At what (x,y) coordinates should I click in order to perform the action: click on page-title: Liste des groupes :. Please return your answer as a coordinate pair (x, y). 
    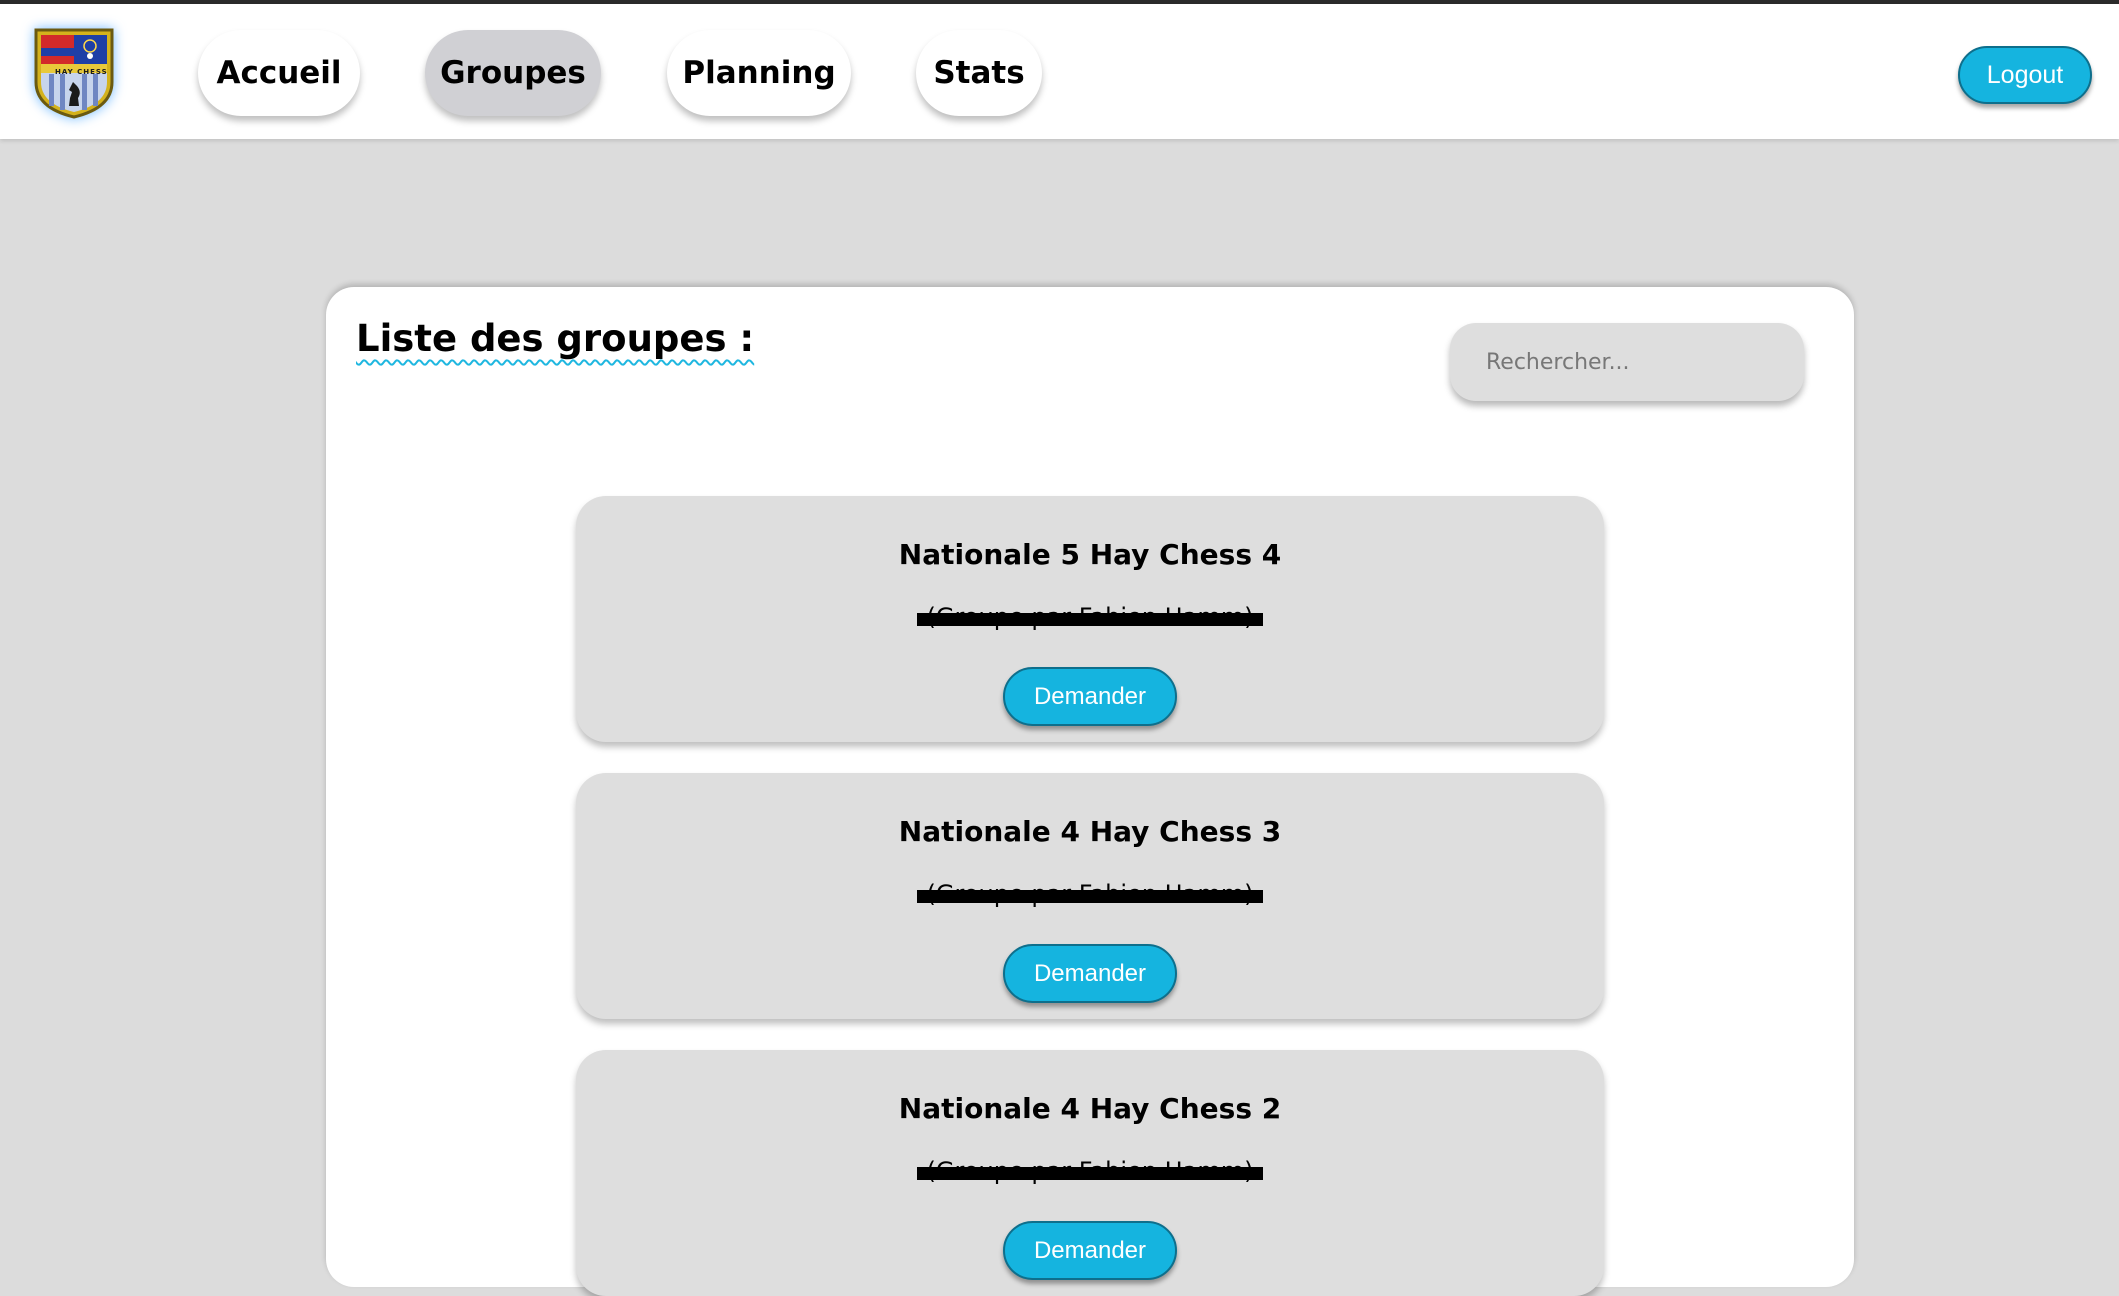
    Looking at the image, I should click on (555, 338).